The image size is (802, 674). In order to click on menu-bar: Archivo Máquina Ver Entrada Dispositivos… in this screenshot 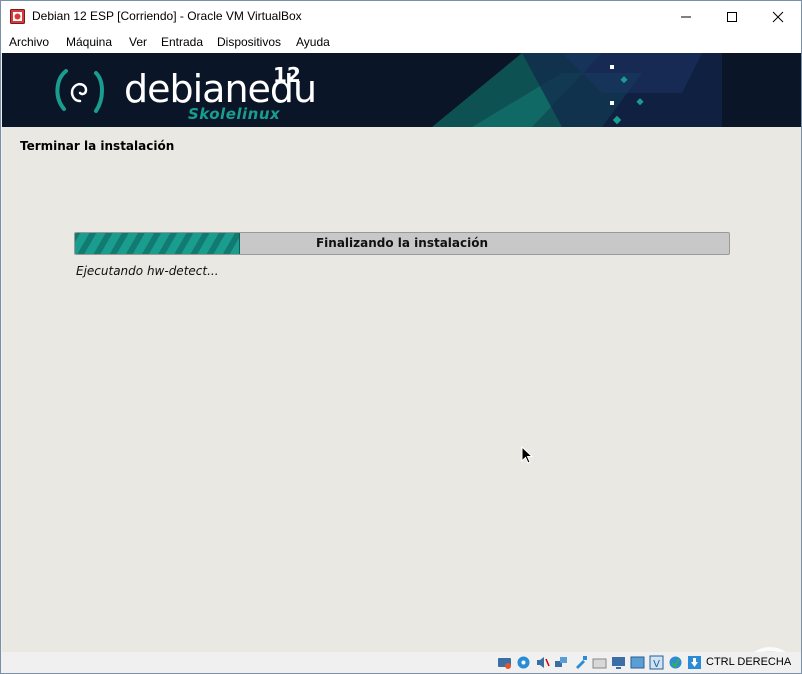, I will do `click(401, 42)`.